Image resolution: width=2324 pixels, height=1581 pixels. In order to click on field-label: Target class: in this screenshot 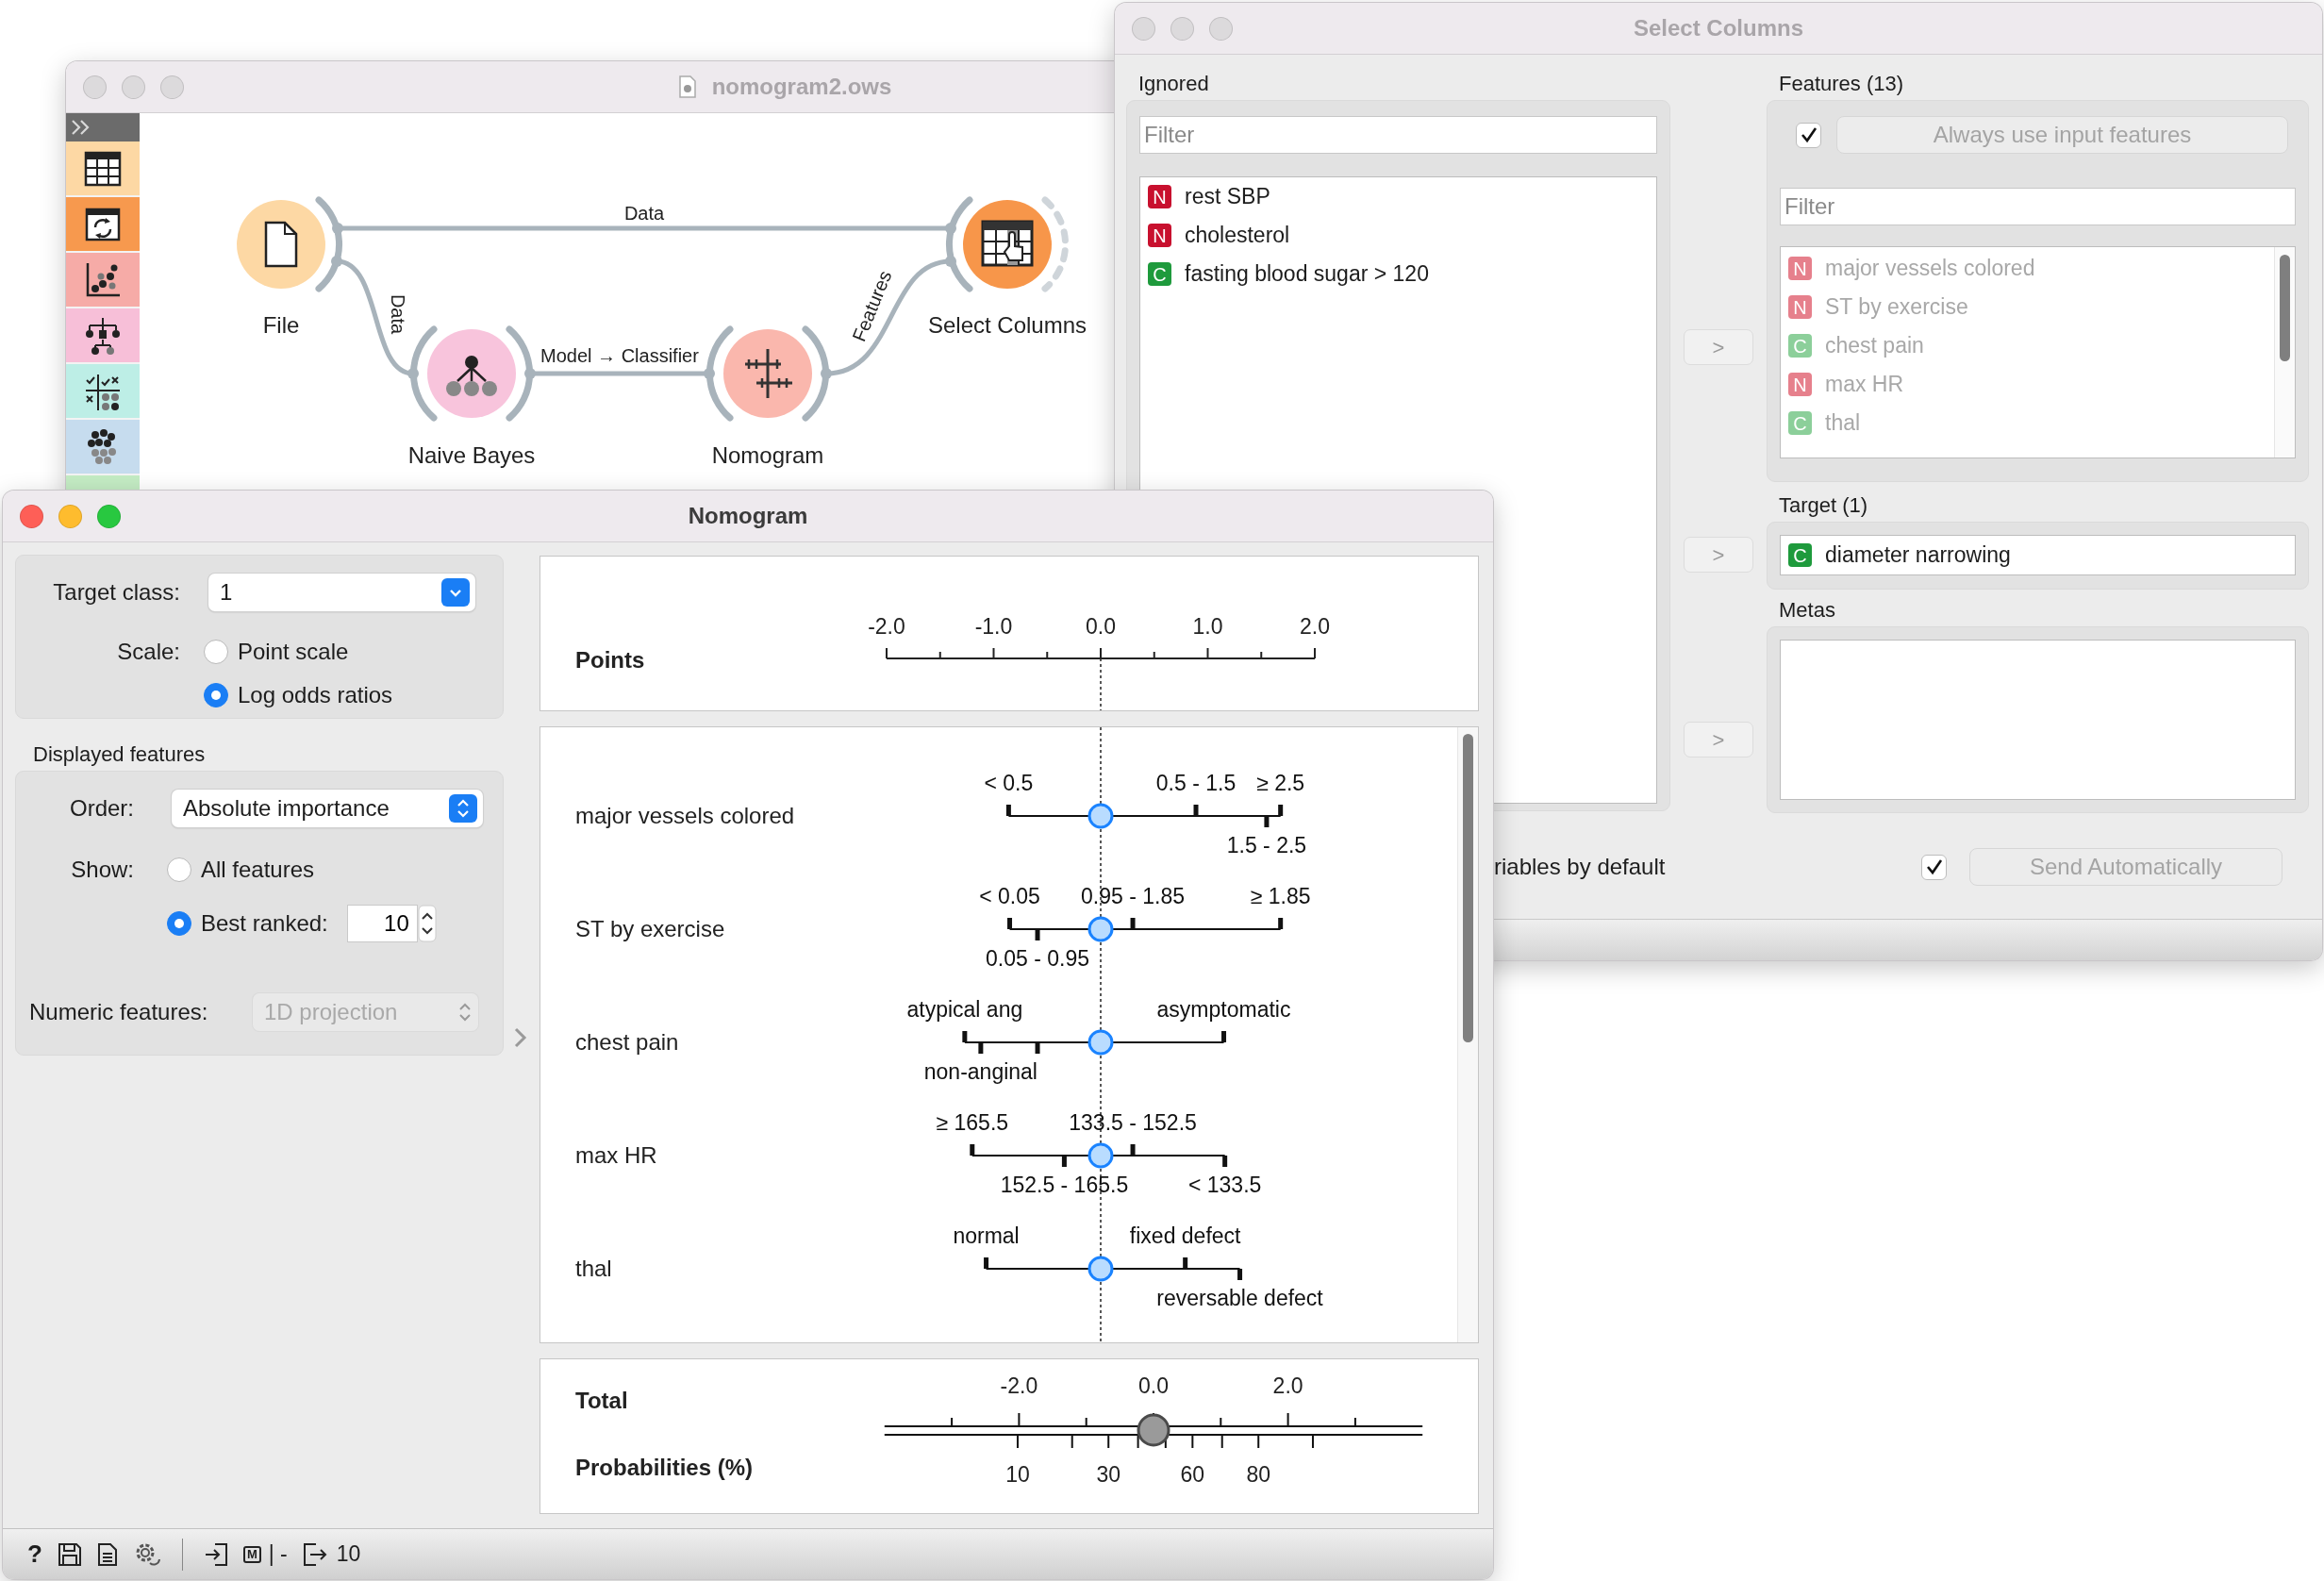, I will do `click(116, 592)`.